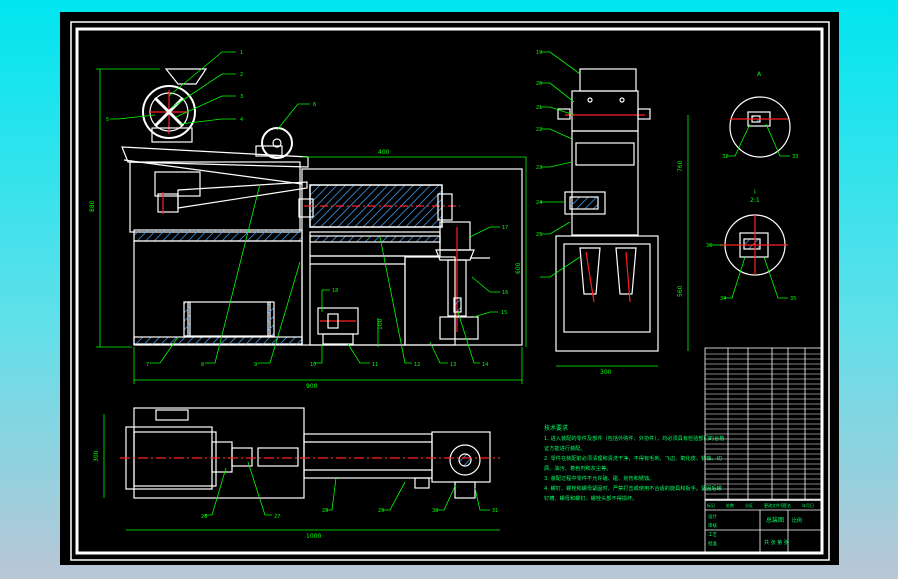 Image resolution: width=898 pixels, height=579 pixels. Describe the element at coordinates (725, 157) in the screenshot. I see `part-number-label: 32` at that location.